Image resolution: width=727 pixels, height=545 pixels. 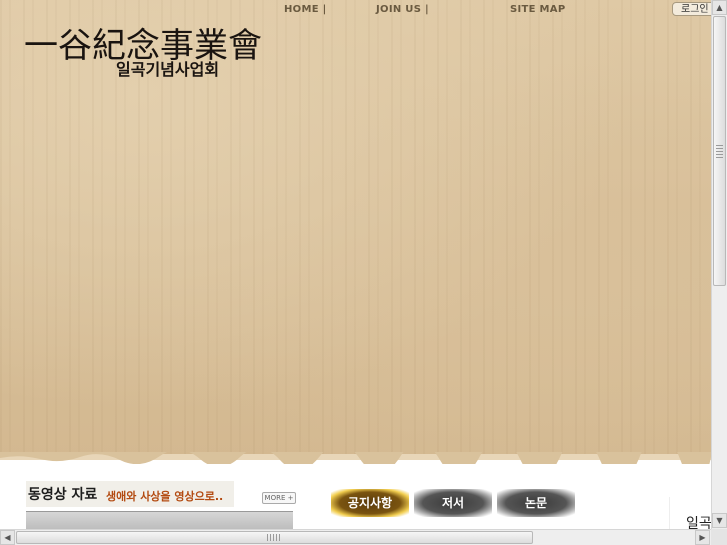 I want to click on nav-sitemap-link: SITE MAP, so click(x=537, y=9).